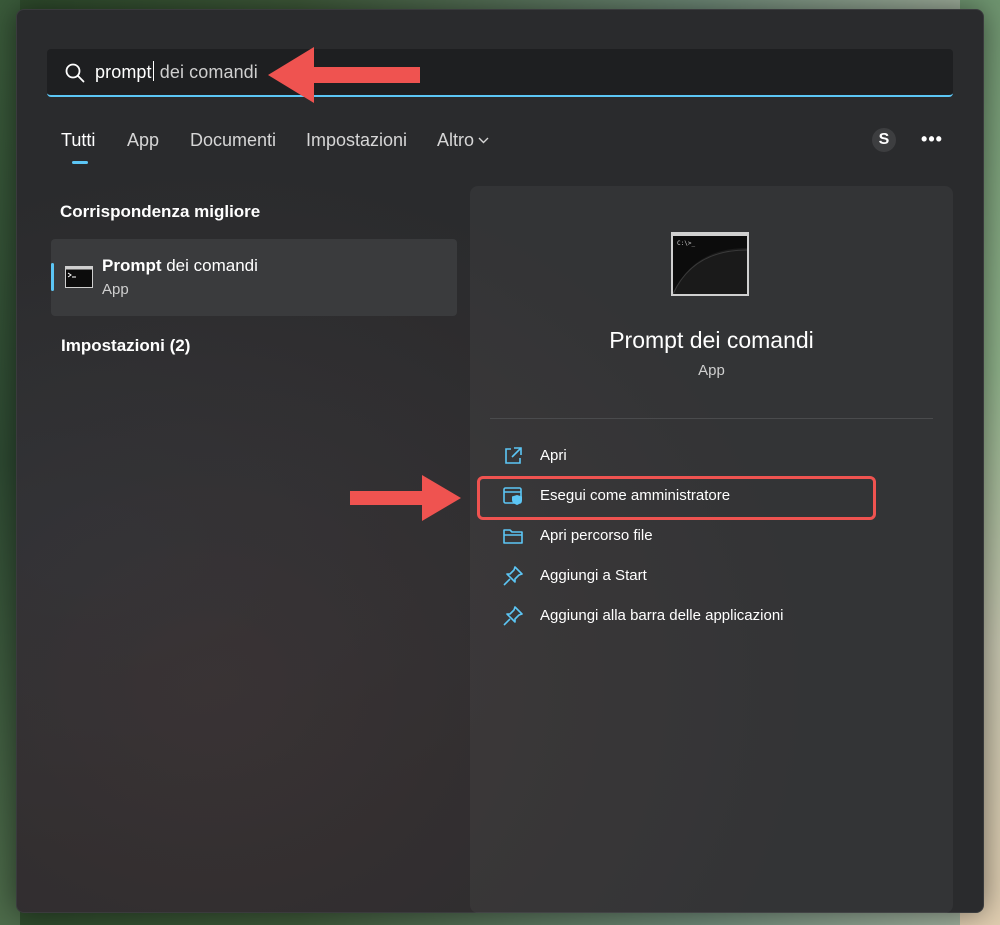 The height and width of the screenshot is (925, 1000). What do you see at coordinates (123, 72) in the screenshot?
I see `search-typed-text: prompt` at bounding box center [123, 72].